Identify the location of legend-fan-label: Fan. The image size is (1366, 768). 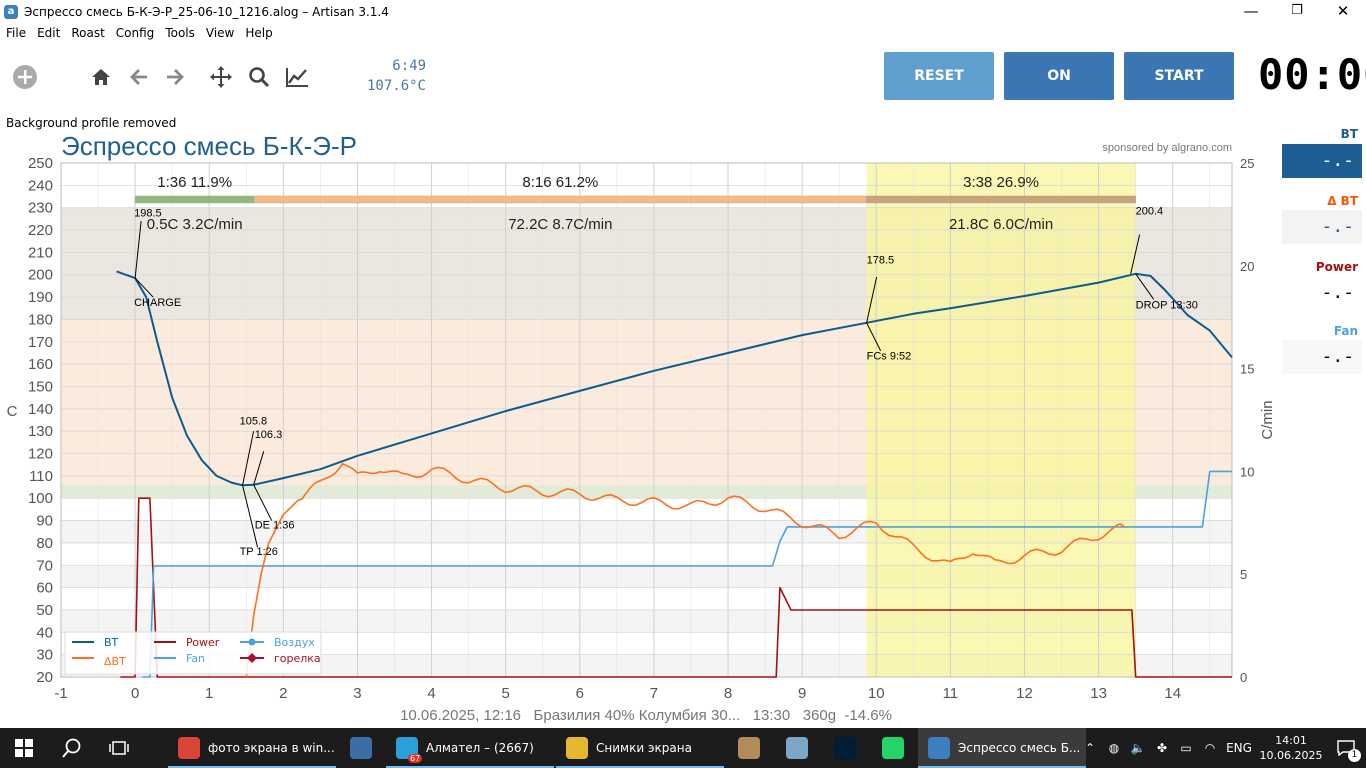
(195, 658).